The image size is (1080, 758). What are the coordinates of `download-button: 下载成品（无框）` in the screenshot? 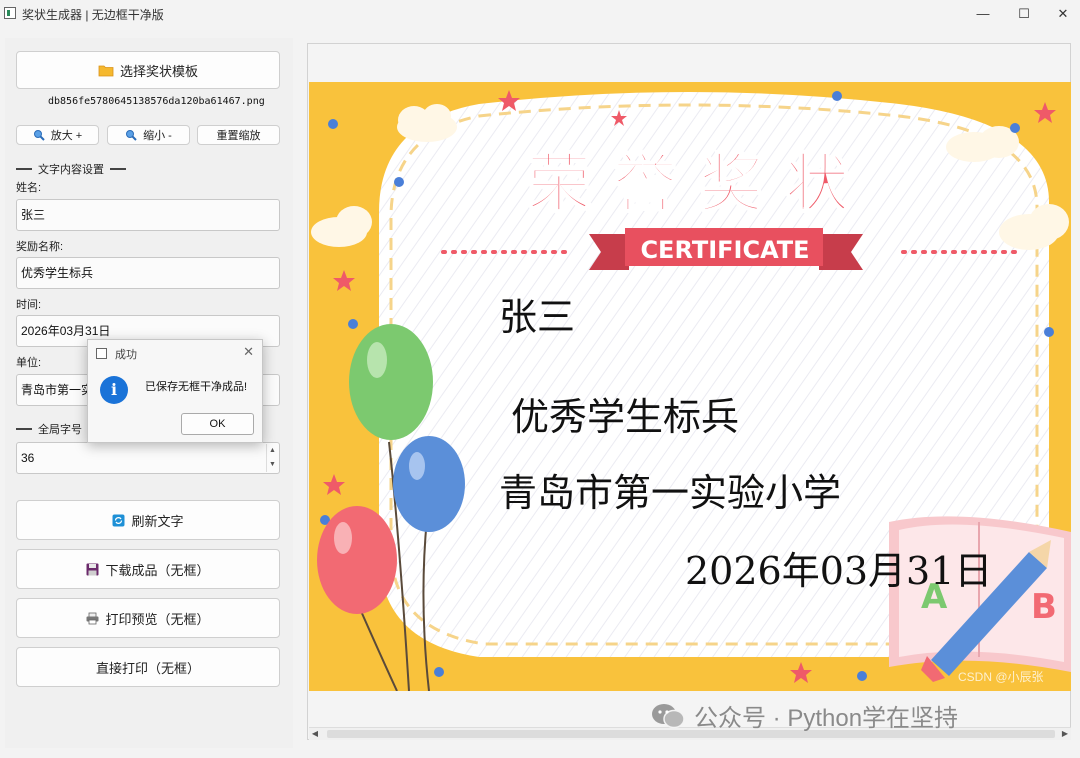 It's located at (148, 569).